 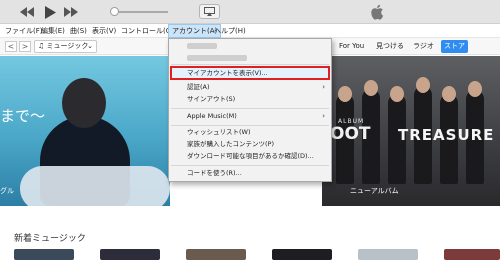 I want to click on back-button: <, so click(x=11, y=46).